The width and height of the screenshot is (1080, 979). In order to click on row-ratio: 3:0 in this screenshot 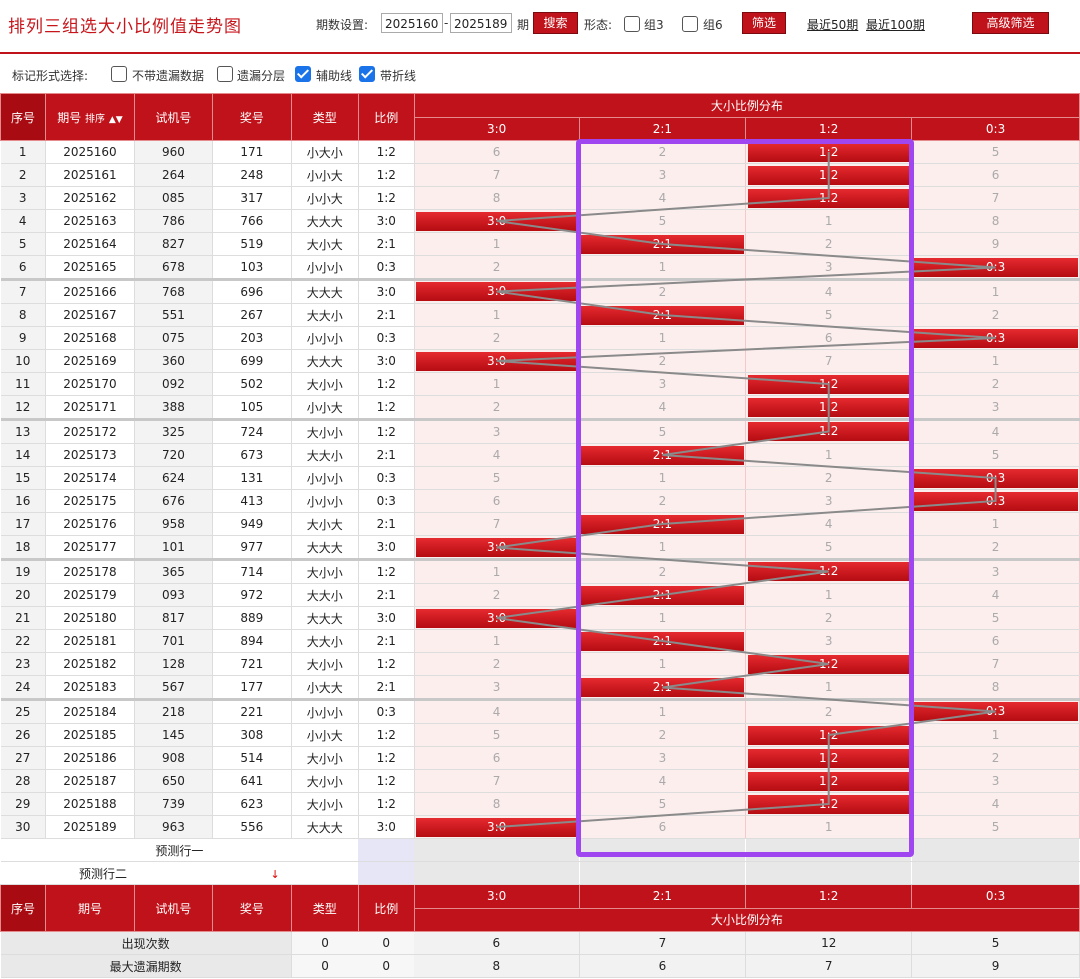, I will do `click(386, 221)`.